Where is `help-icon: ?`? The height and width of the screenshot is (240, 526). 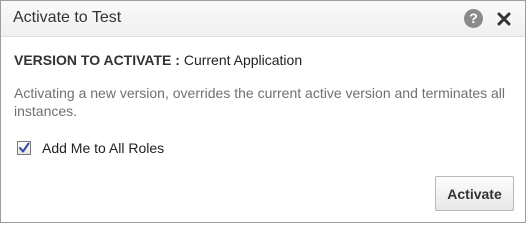
help-icon: ? is located at coordinates (473, 18).